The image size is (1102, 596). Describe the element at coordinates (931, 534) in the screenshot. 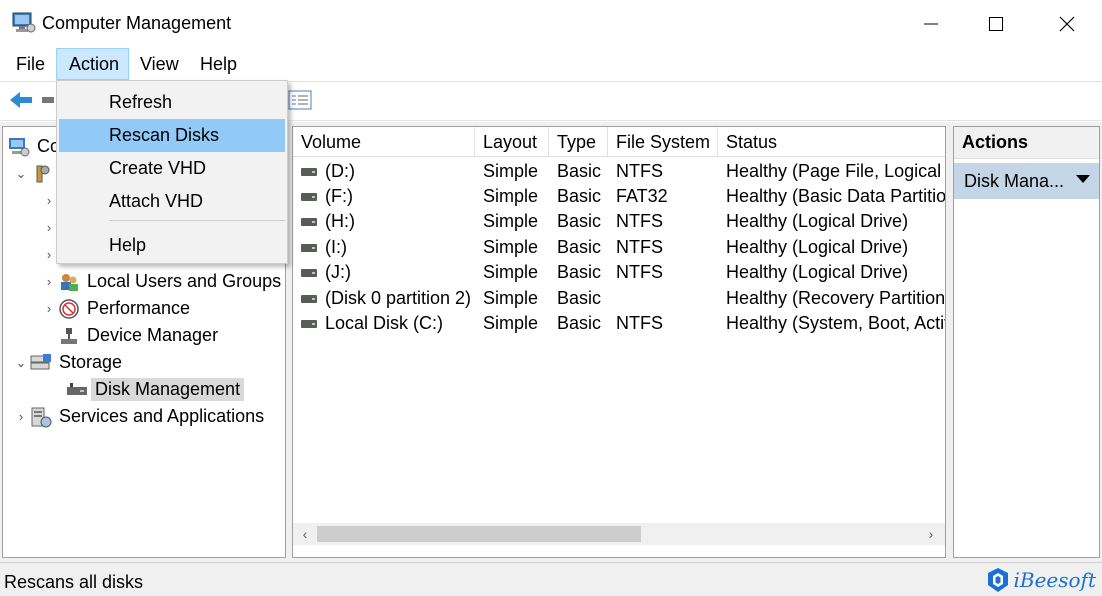

I see `scroll-right-icon: ›` at that location.